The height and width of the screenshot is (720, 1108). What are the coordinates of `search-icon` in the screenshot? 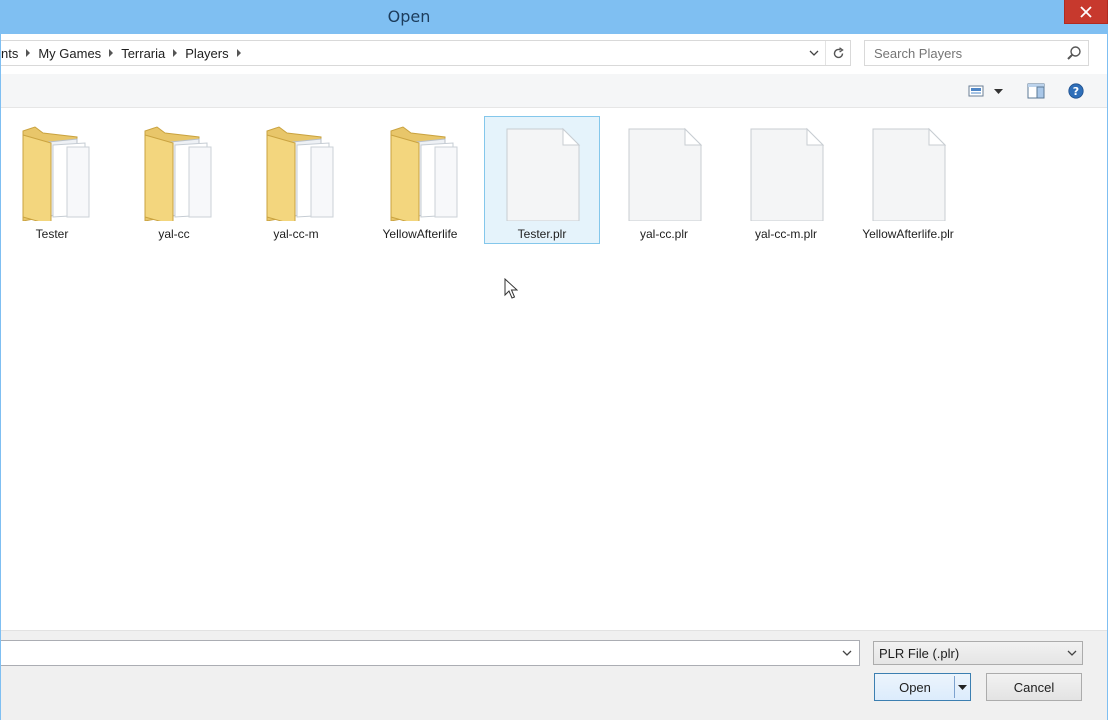 It's located at (1074, 53).